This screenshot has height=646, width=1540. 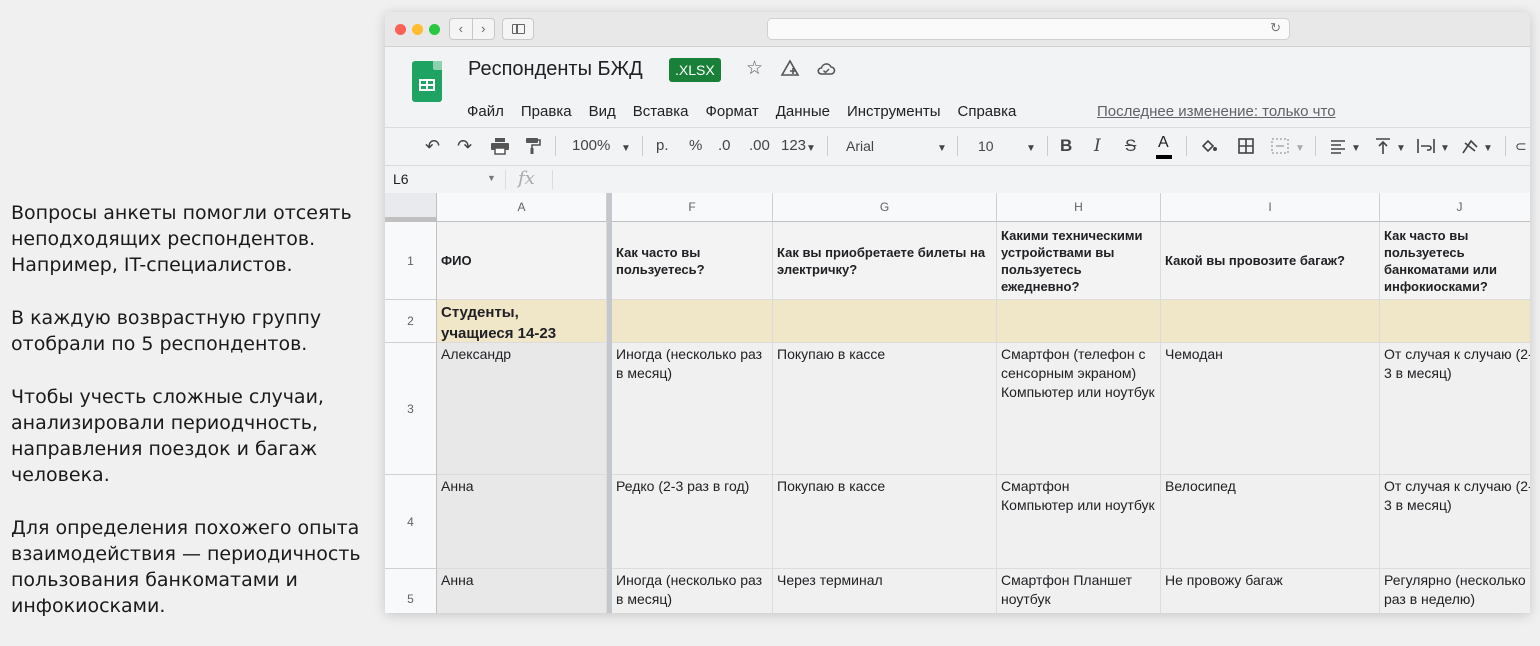 I want to click on wrap-chevron-down-icon: ▼, so click(x=1445, y=149).